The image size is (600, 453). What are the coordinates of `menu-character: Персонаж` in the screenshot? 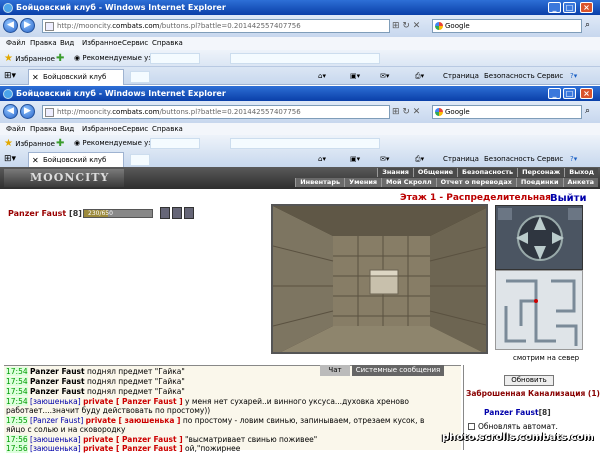 It's located at (540, 172).